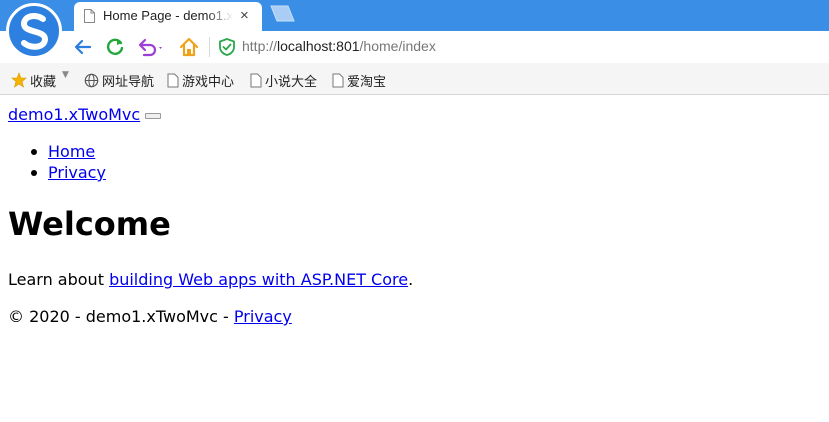 Image resolution: width=829 pixels, height=422 pixels. What do you see at coordinates (65, 75) in the screenshot?
I see `chevron-down-icon: ▼` at bounding box center [65, 75].